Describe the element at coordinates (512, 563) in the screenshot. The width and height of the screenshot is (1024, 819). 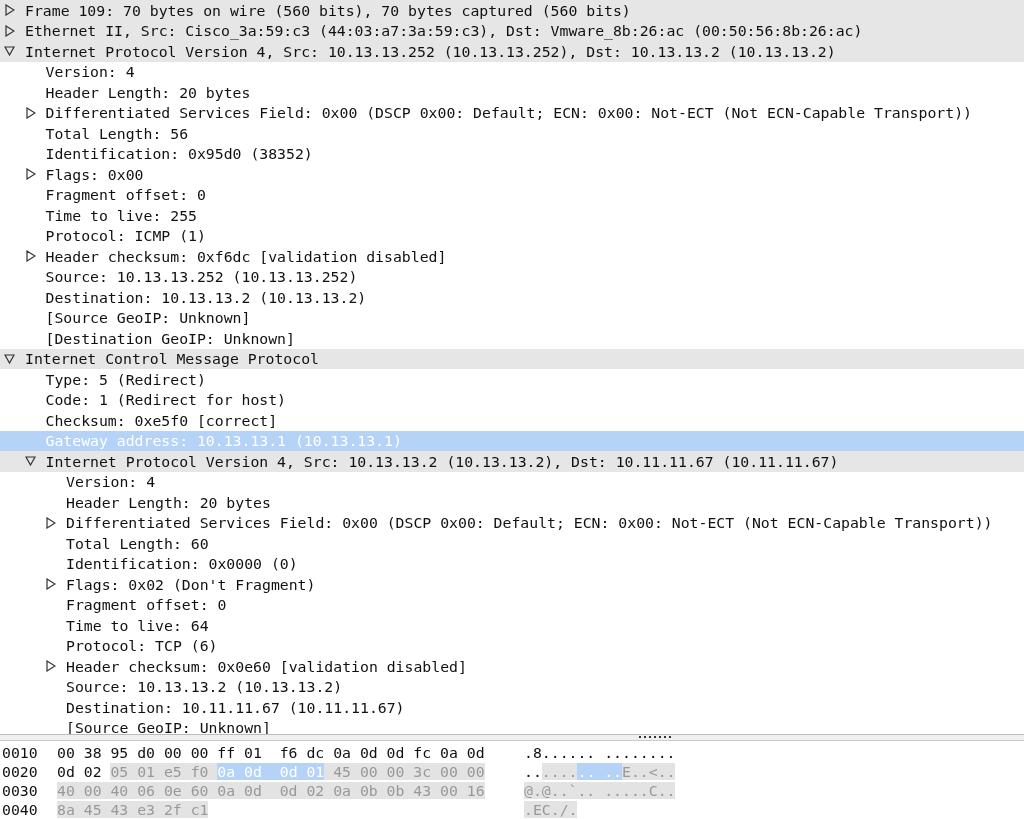
I see `tree-item: Identification: 0x0000 (0)` at that location.